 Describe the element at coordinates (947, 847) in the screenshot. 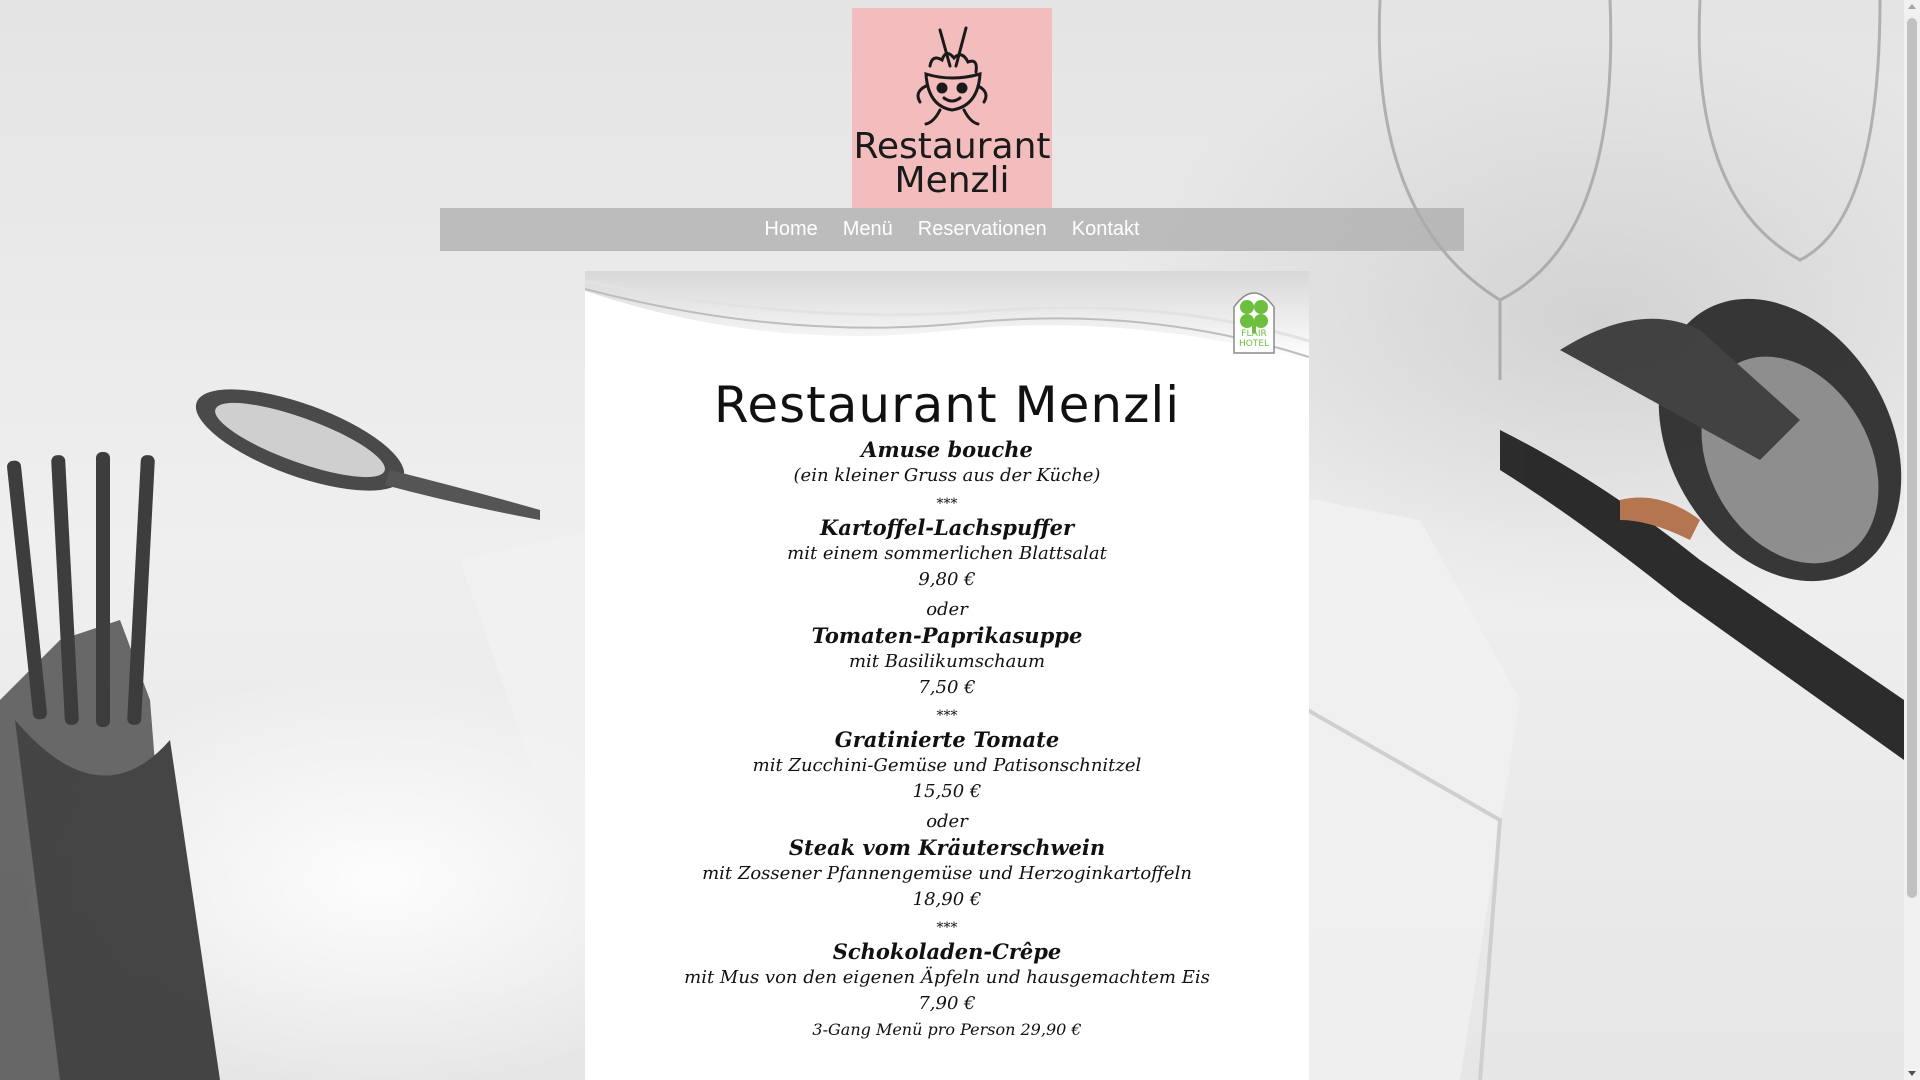

I see `main-2-name: Steak vom Kräuterschwein` at that location.